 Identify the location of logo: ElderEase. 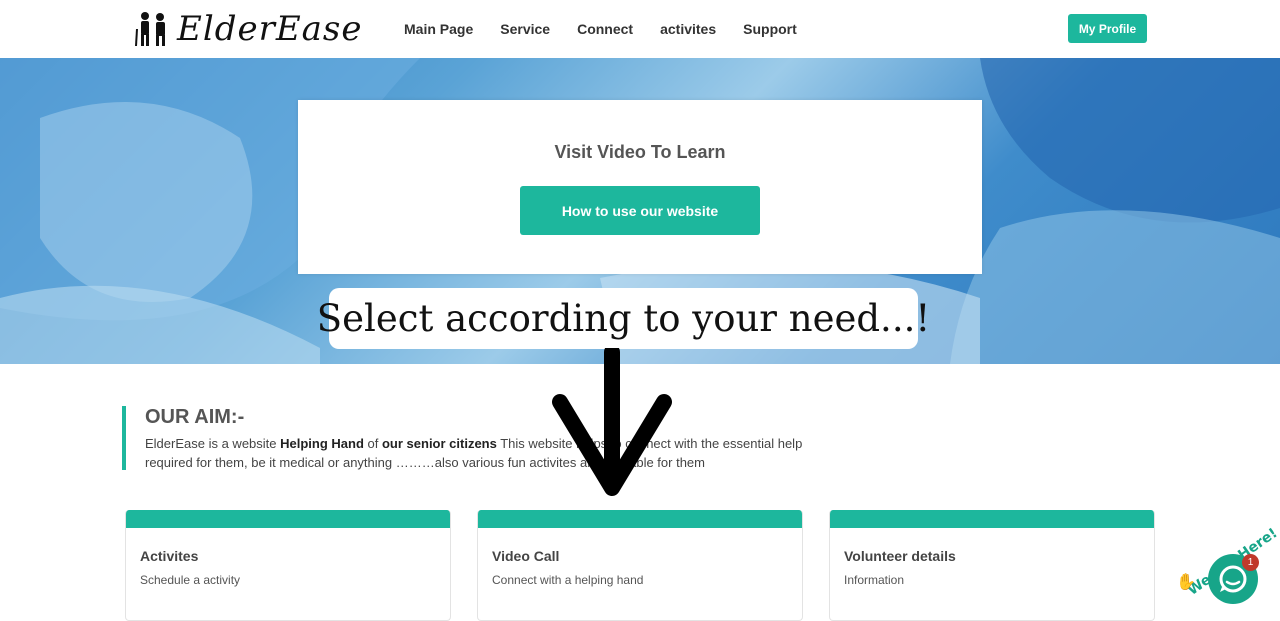
(248, 29).